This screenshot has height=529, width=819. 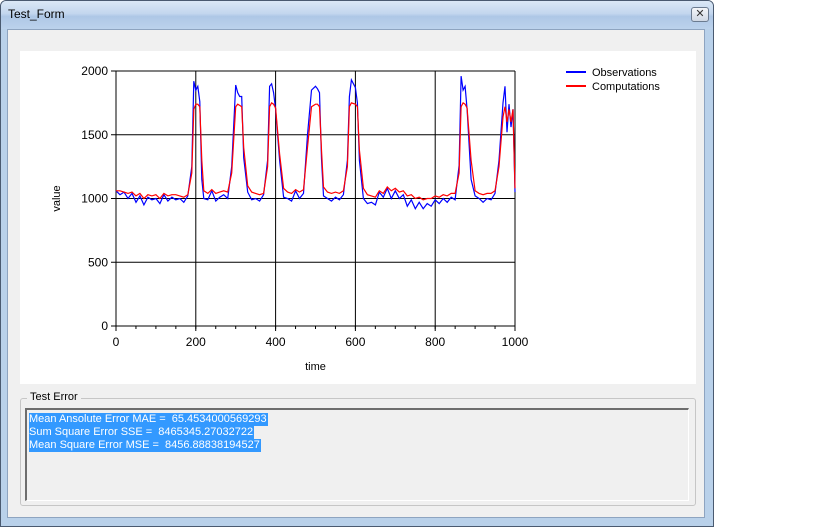 I want to click on x-tick-label: 200, so click(x=196, y=342).